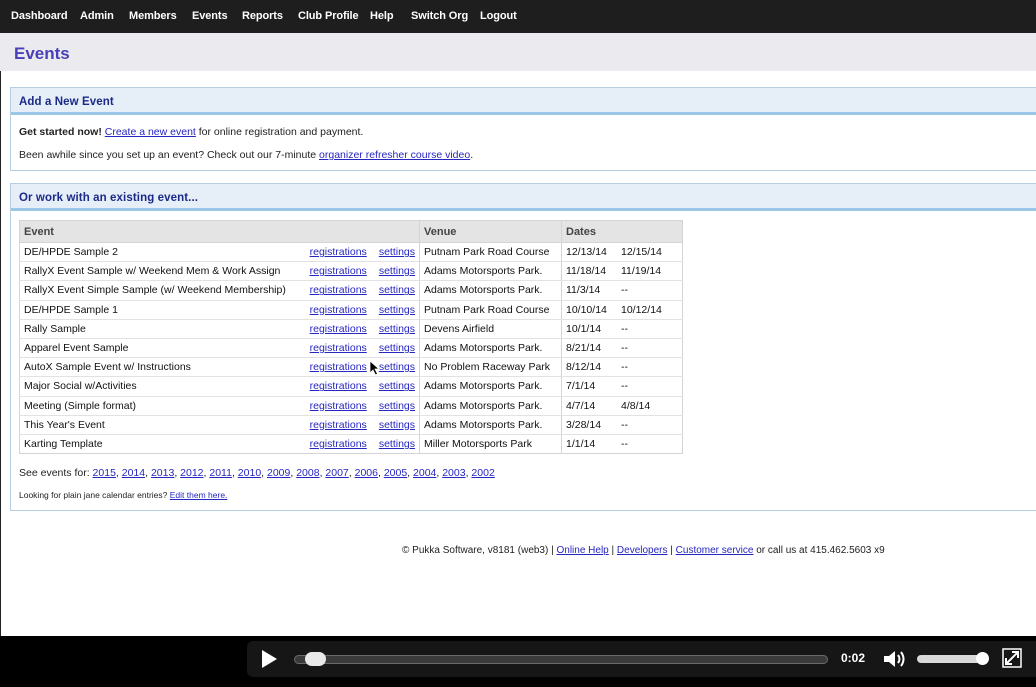  I want to click on video-progress-handle, so click(315, 659).